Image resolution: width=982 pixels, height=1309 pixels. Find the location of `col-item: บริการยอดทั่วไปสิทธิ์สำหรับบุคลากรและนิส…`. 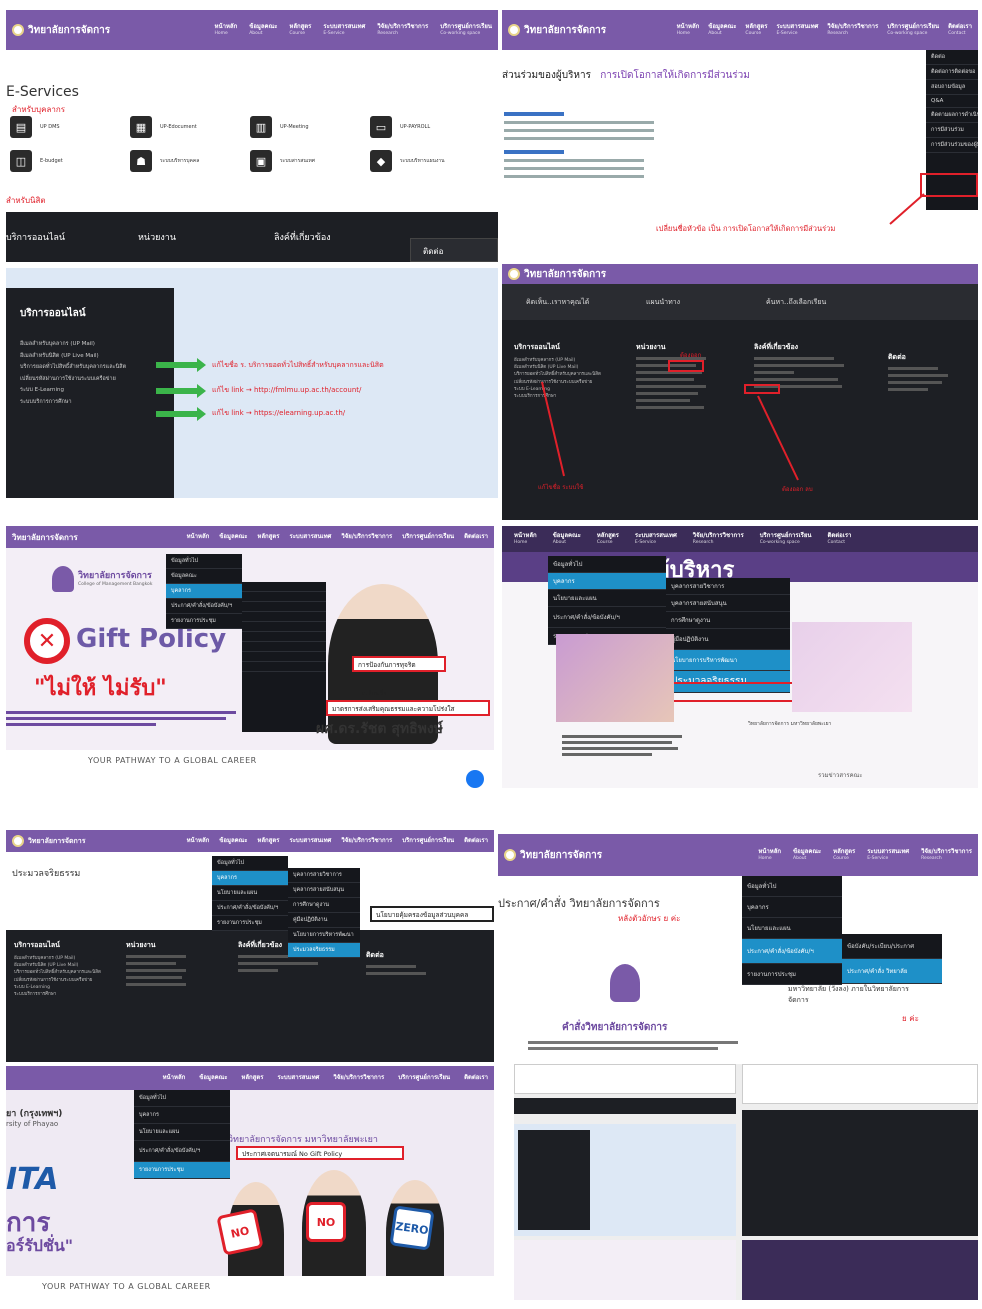

col-item: บริการยอดทั่วไปสิทธิ์สำหรับบุคลากรและนิส… is located at coordinates (57, 972).